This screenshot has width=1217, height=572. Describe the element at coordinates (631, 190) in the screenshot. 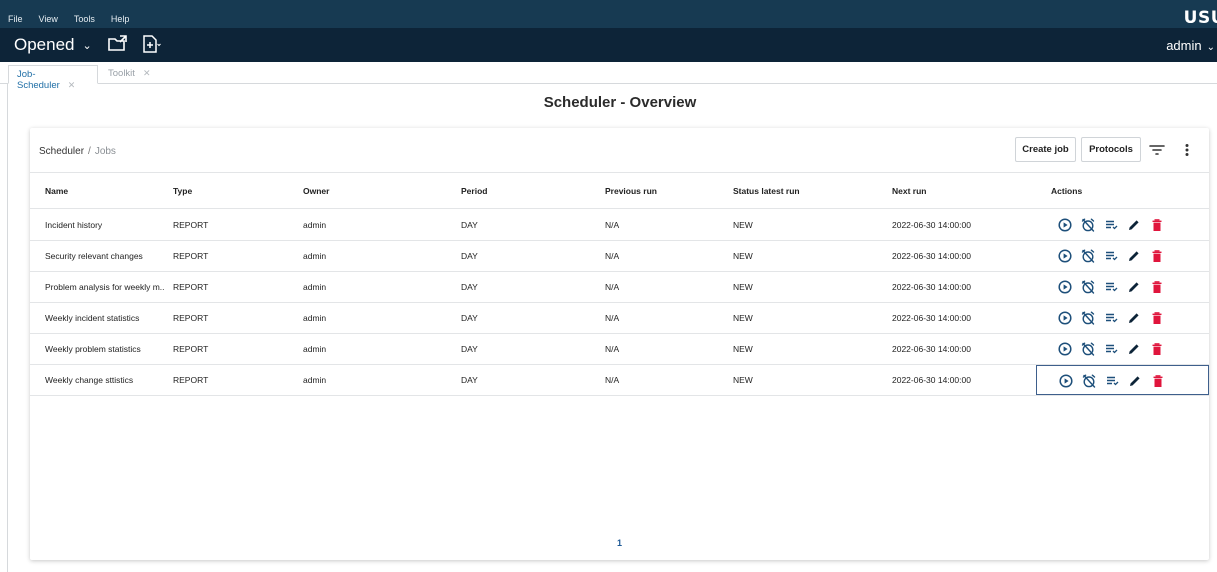

I see `header-previous-run: Previous run` at that location.